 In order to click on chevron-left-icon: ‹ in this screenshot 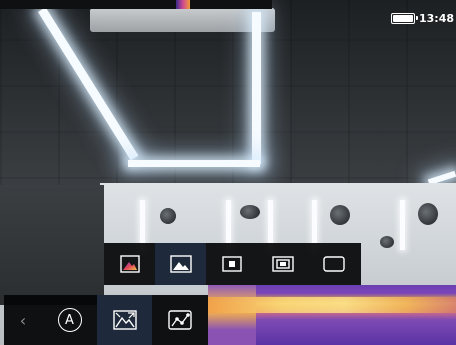, I will do `click(23, 320)`.